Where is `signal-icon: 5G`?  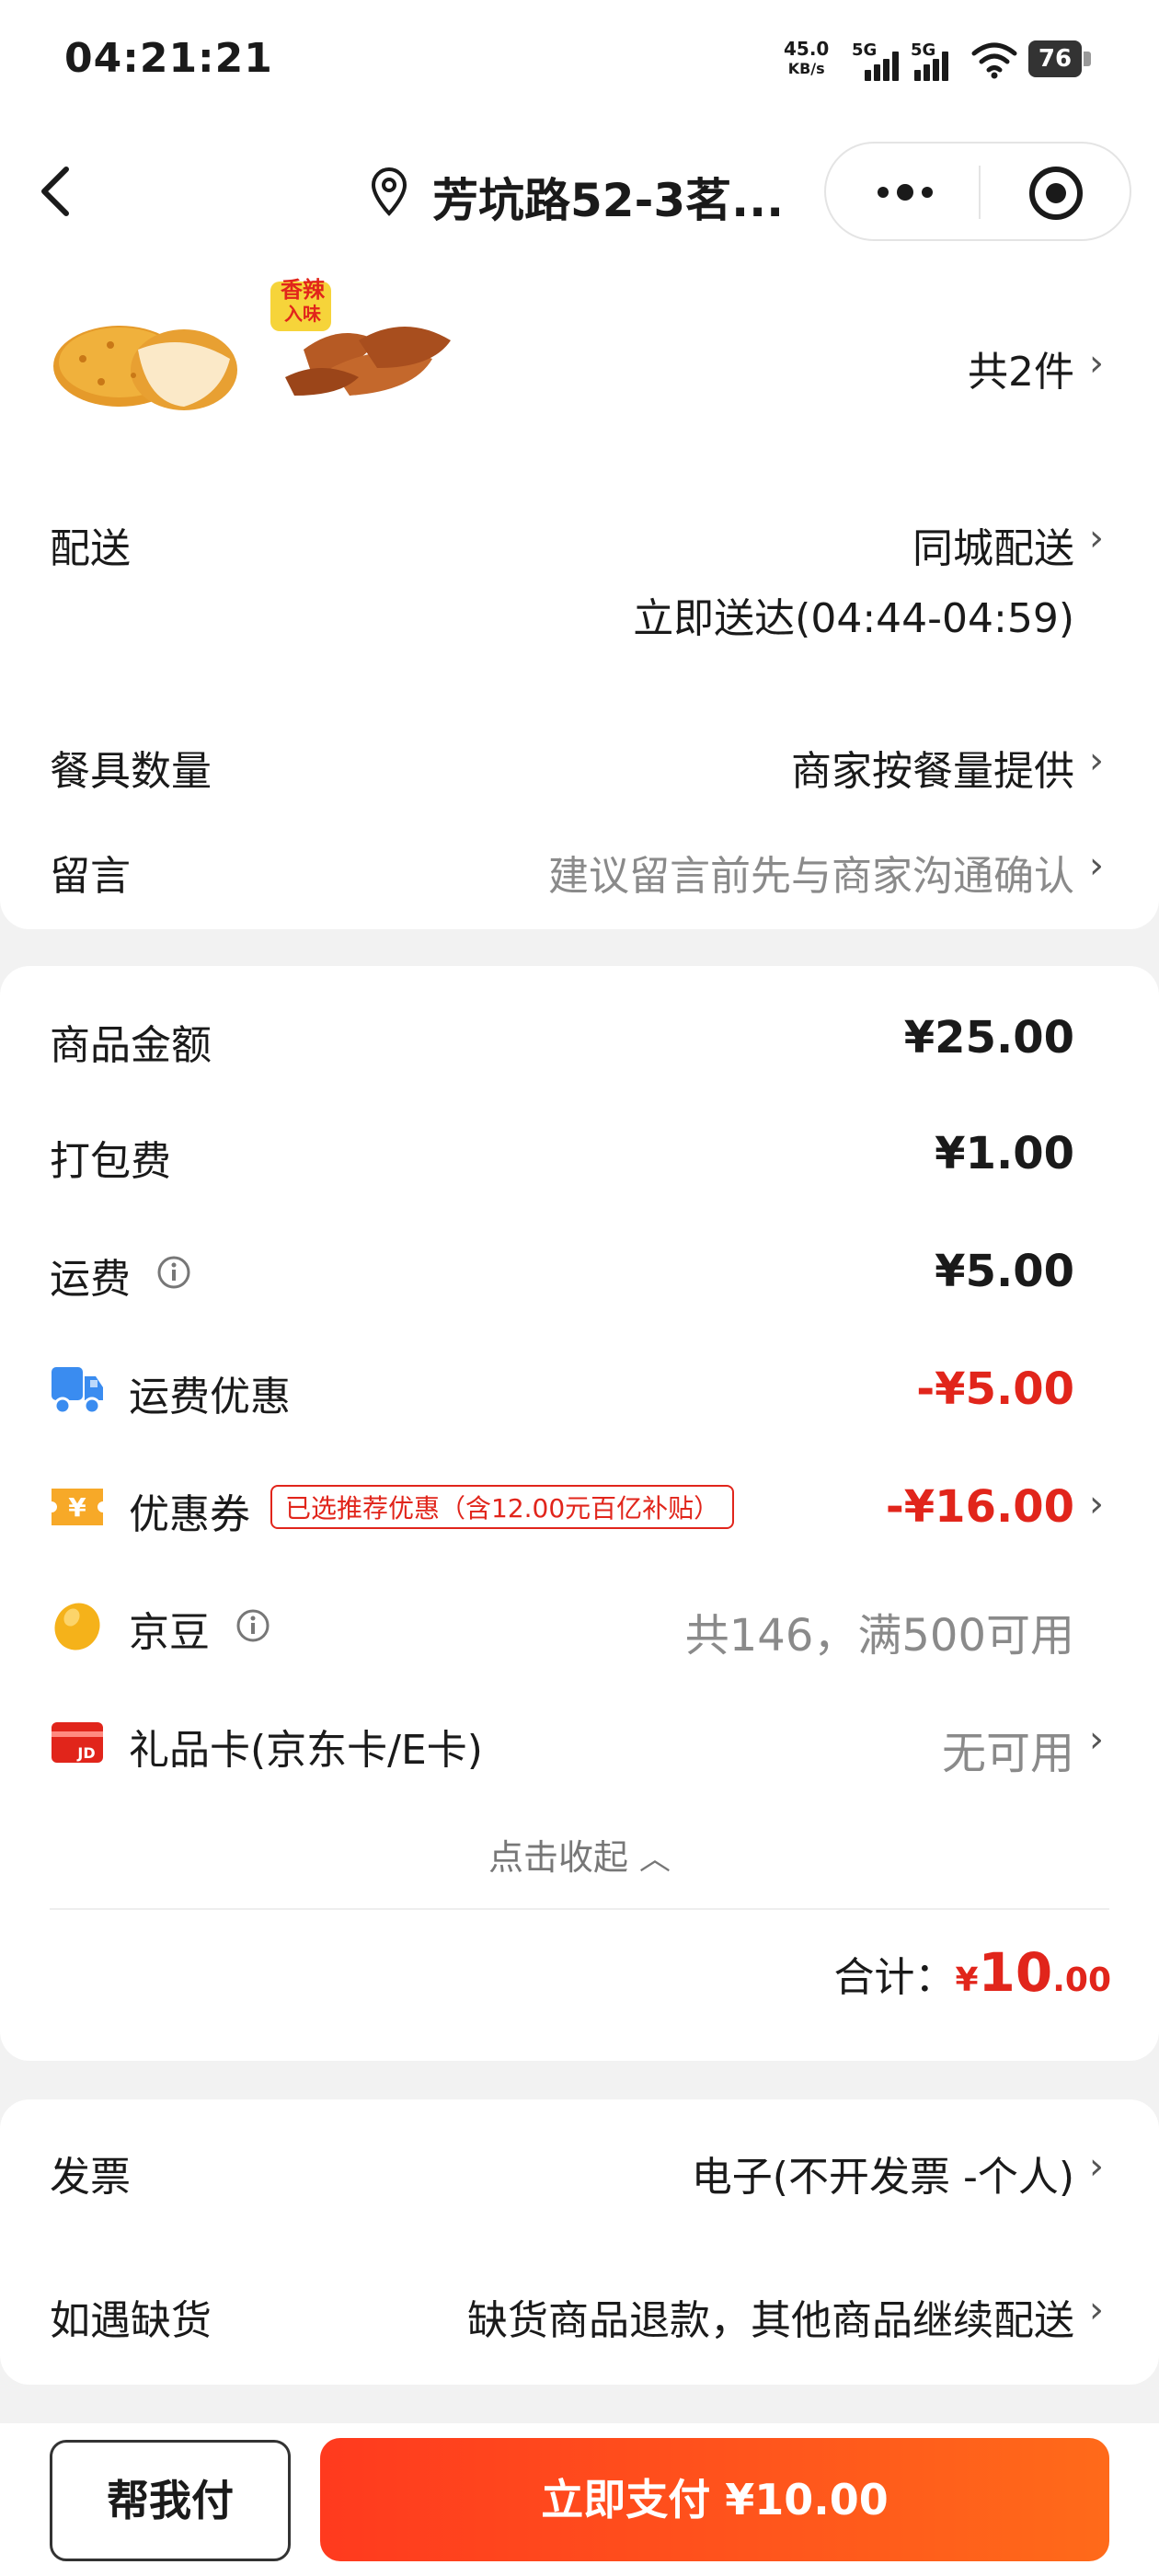 signal-icon: 5G is located at coordinates (875, 60).